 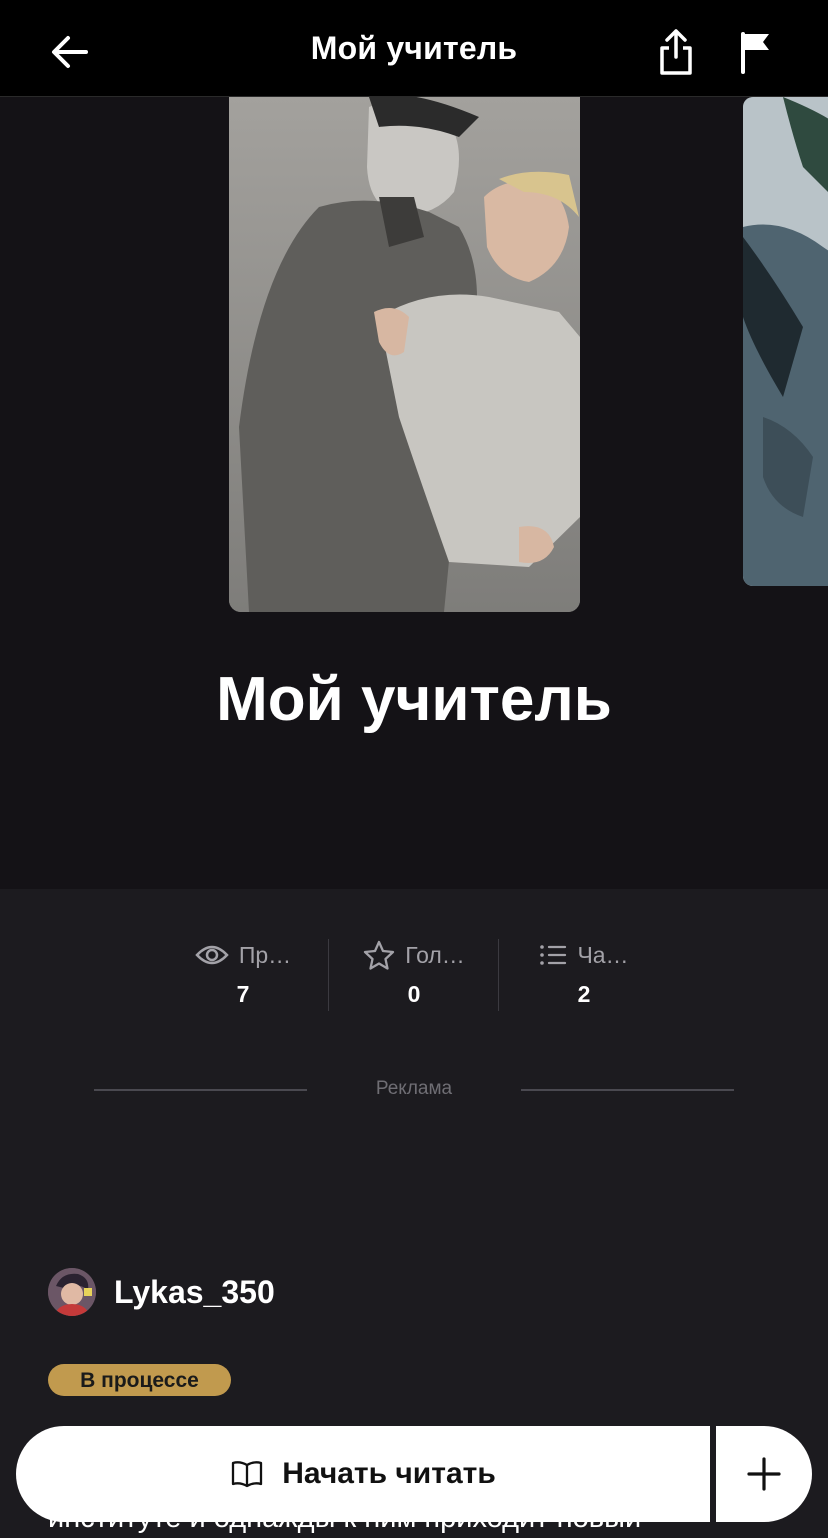 What do you see at coordinates (212, 955) in the screenshot?
I see `eye-icon` at bounding box center [212, 955].